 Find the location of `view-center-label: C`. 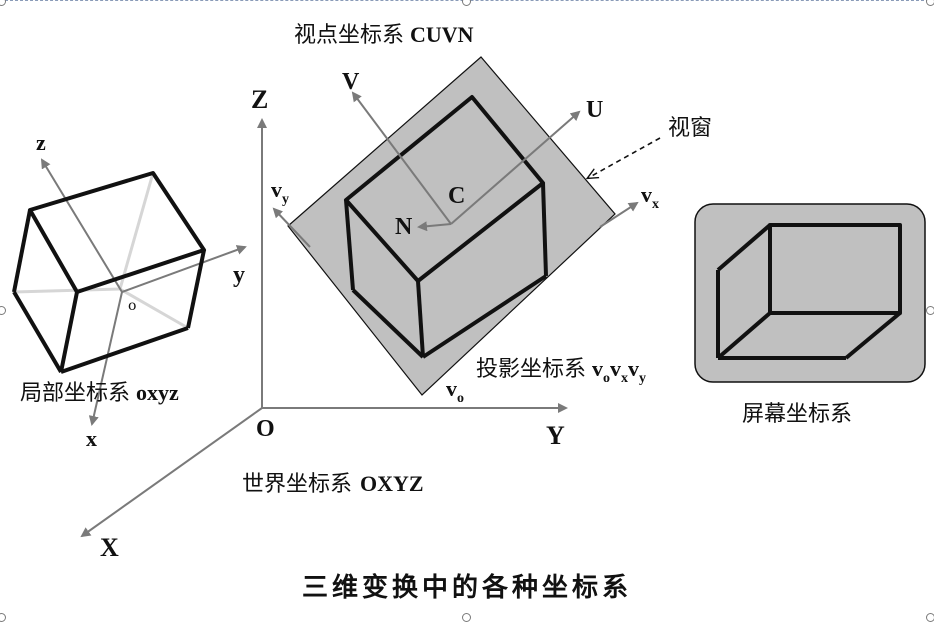

view-center-label: C is located at coordinates (456, 196).